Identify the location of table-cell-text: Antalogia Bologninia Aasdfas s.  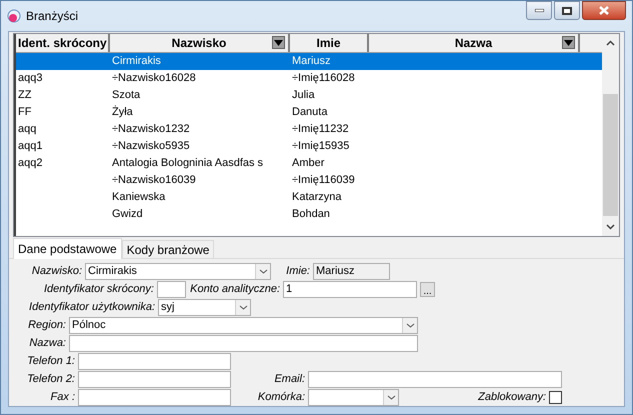
(188, 164).